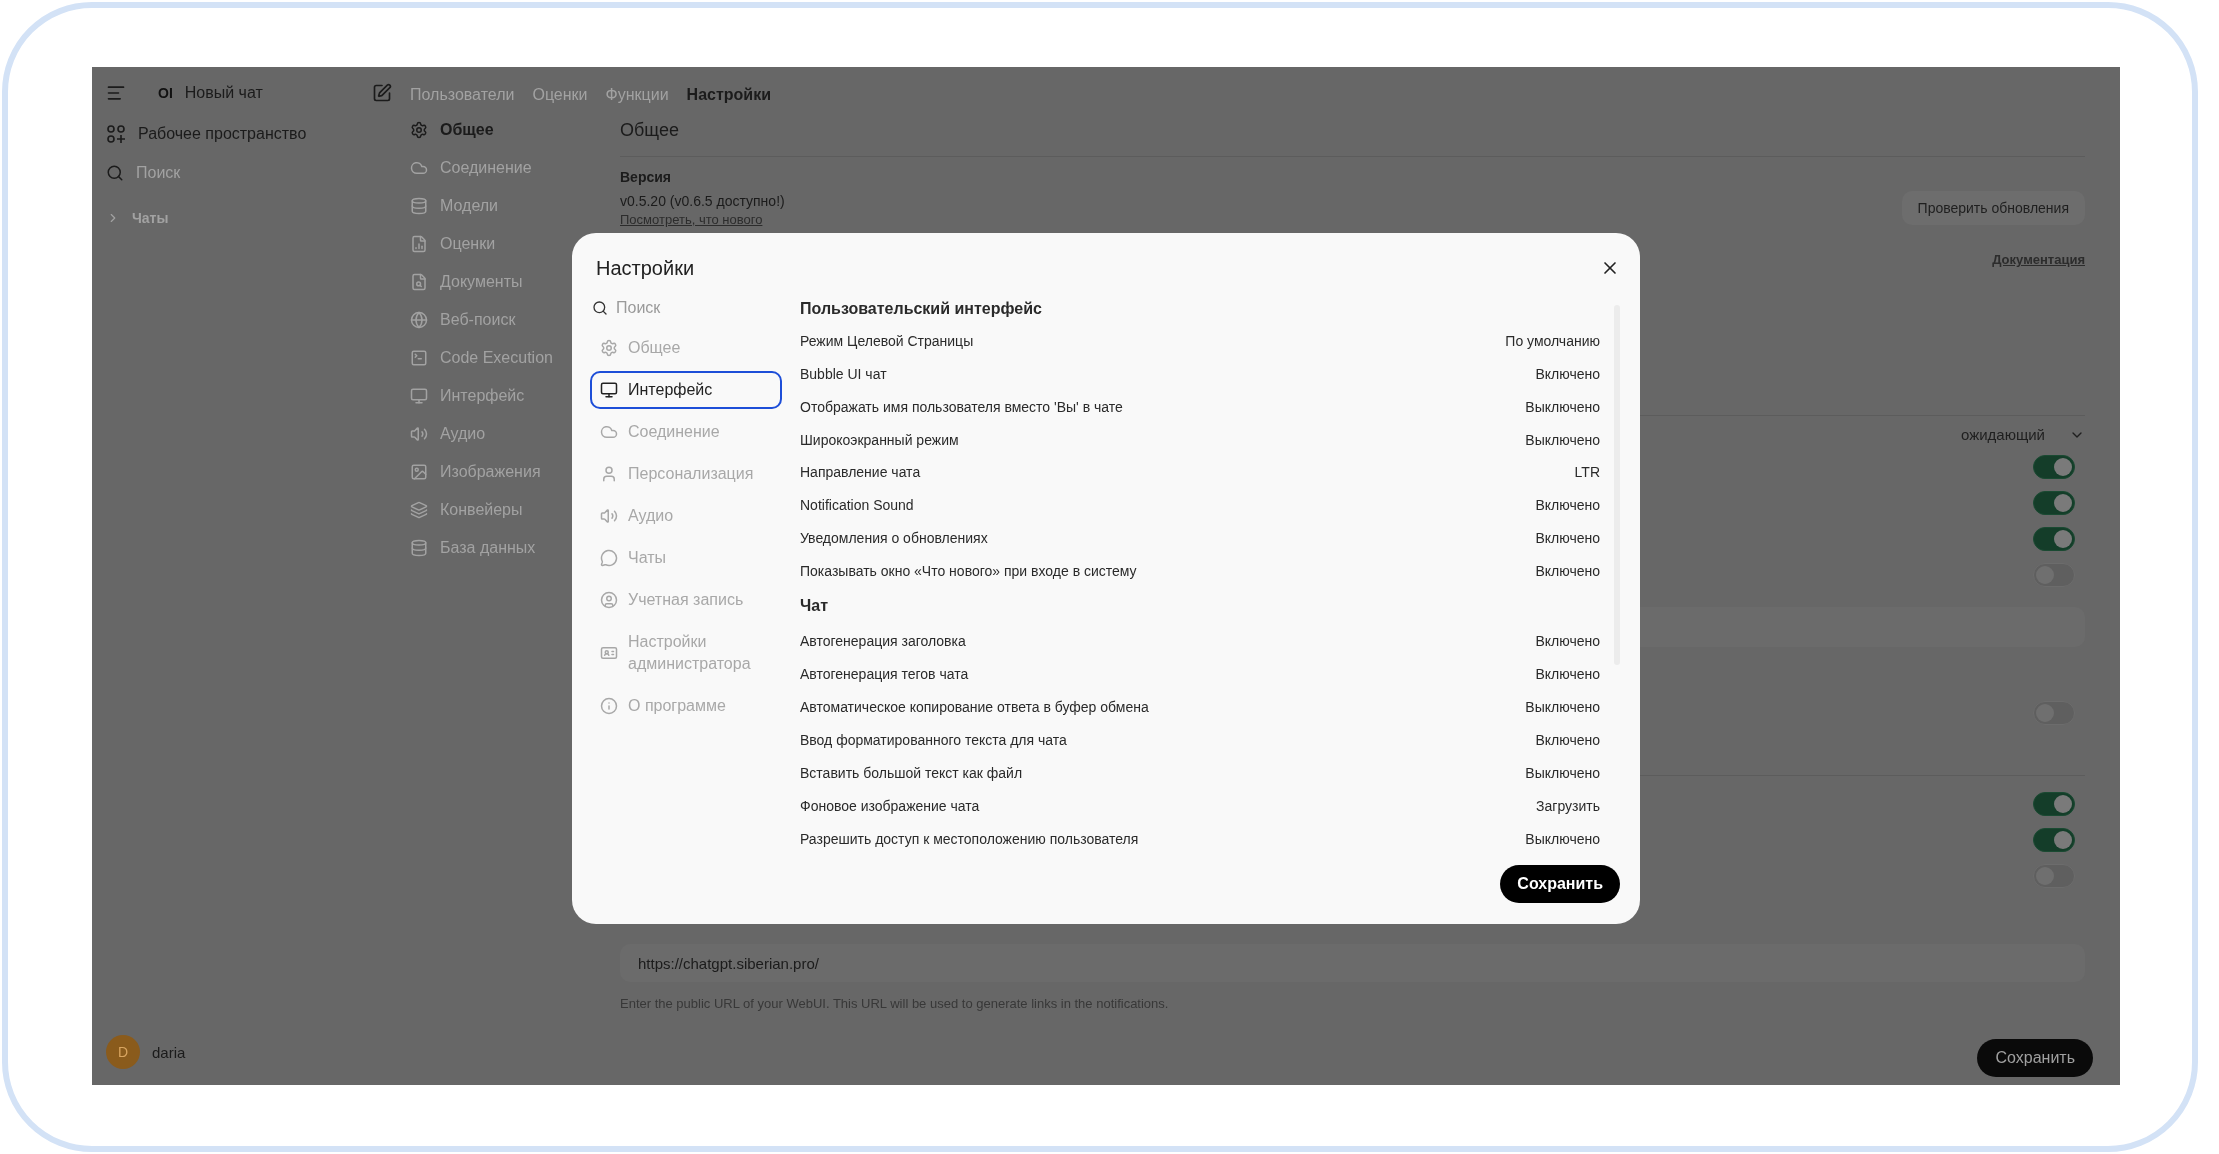 The image size is (2219, 1154). What do you see at coordinates (165, 93) in the screenshot?
I see `logo: OI` at bounding box center [165, 93].